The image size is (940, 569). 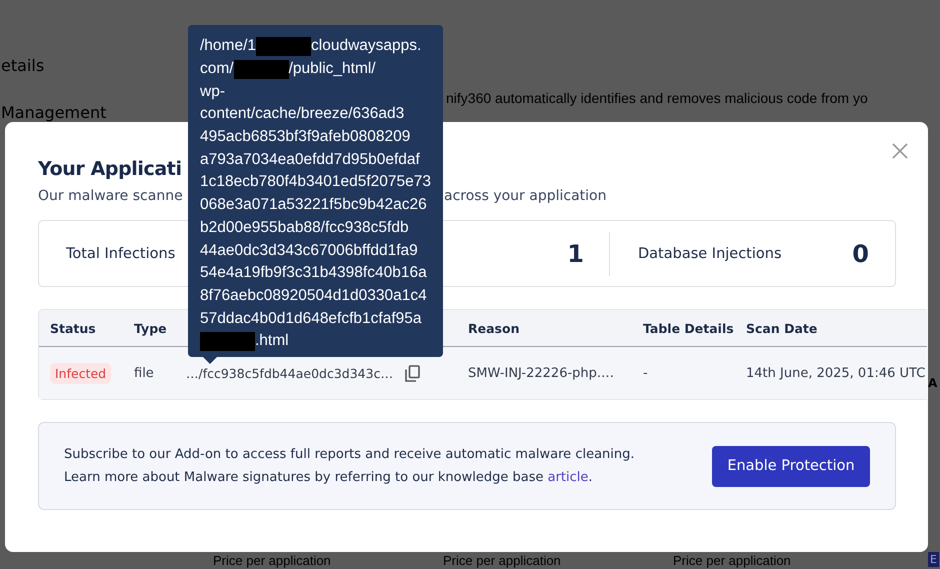 I want to click on sidebar-item: etails, so click(x=92, y=65).